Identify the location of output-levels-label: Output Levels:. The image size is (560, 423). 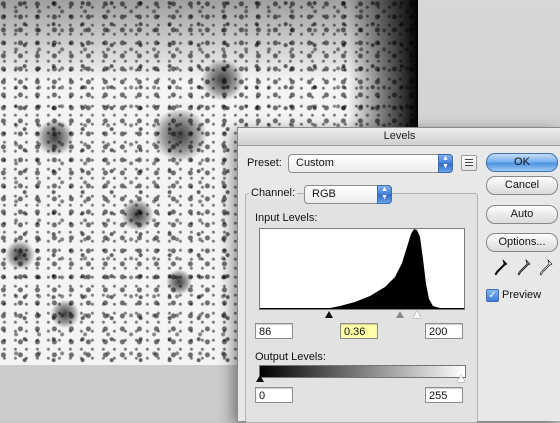
(290, 357).